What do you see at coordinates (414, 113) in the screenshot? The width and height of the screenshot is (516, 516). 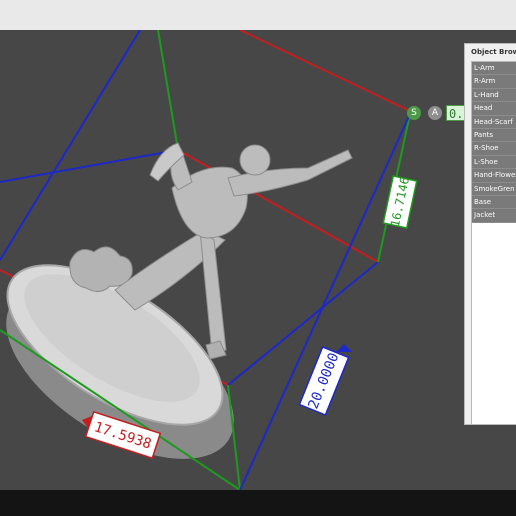 I see `snap-toggle-icon: S` at bounding box center [414, 113].